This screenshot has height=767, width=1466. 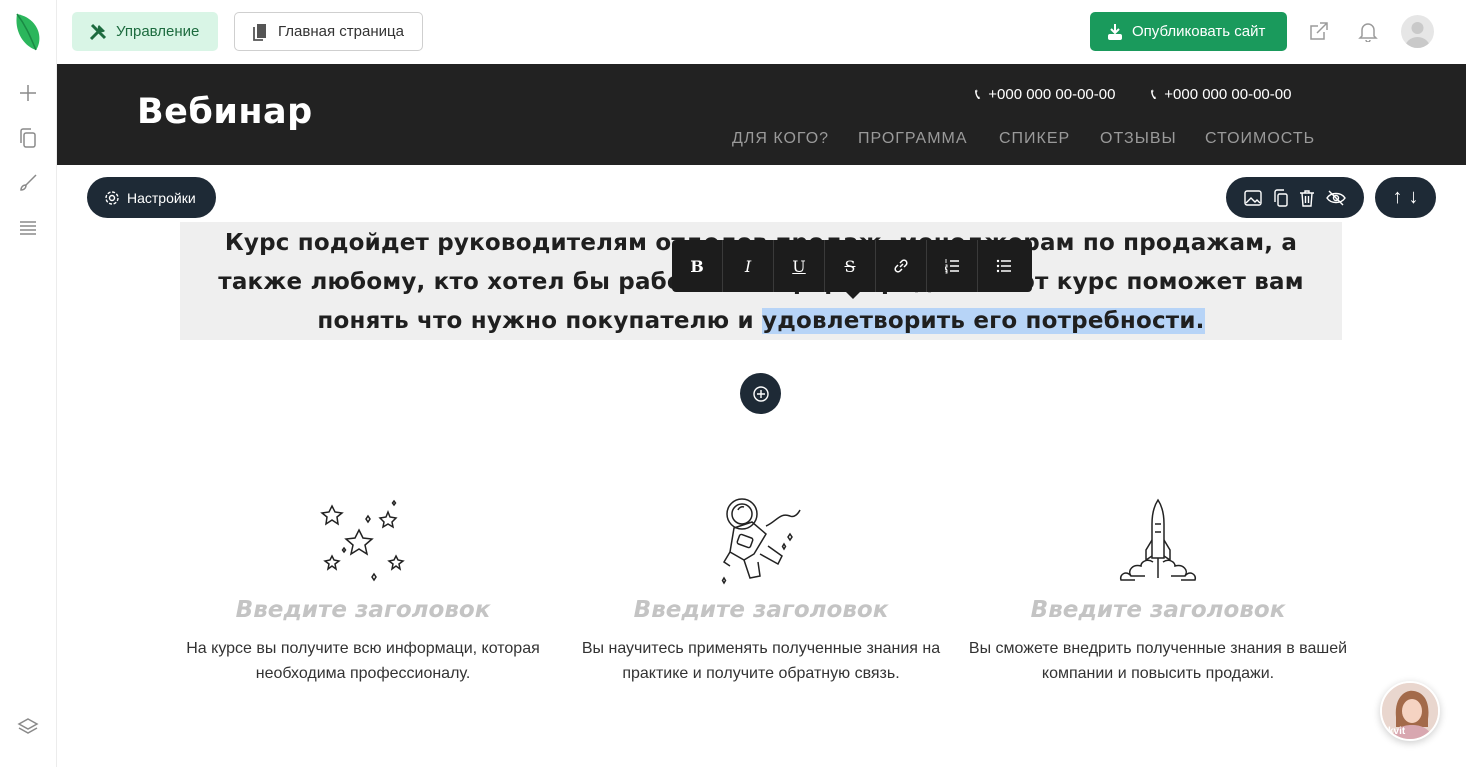 I want to click on nav-link-speaker: СПИКЕР, so click(x=1034, y=139).